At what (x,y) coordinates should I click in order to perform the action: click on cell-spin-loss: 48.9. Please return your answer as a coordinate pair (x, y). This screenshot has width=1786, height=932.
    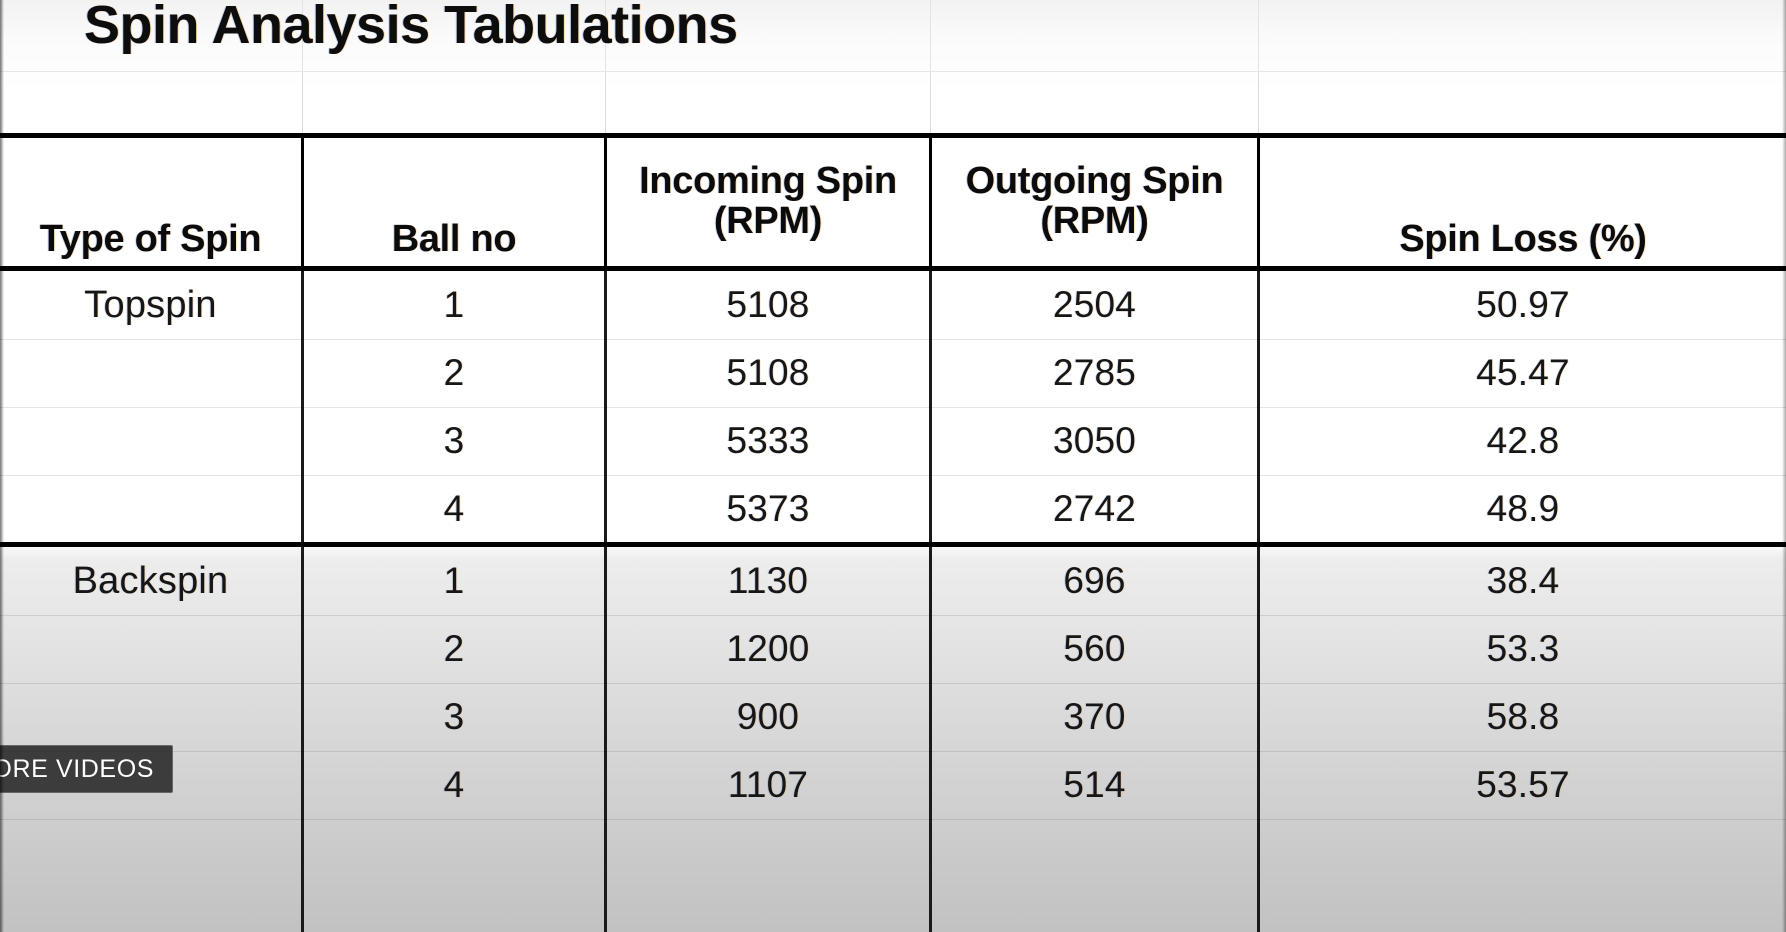
    Looking at the image, I should click on (1523, 508).